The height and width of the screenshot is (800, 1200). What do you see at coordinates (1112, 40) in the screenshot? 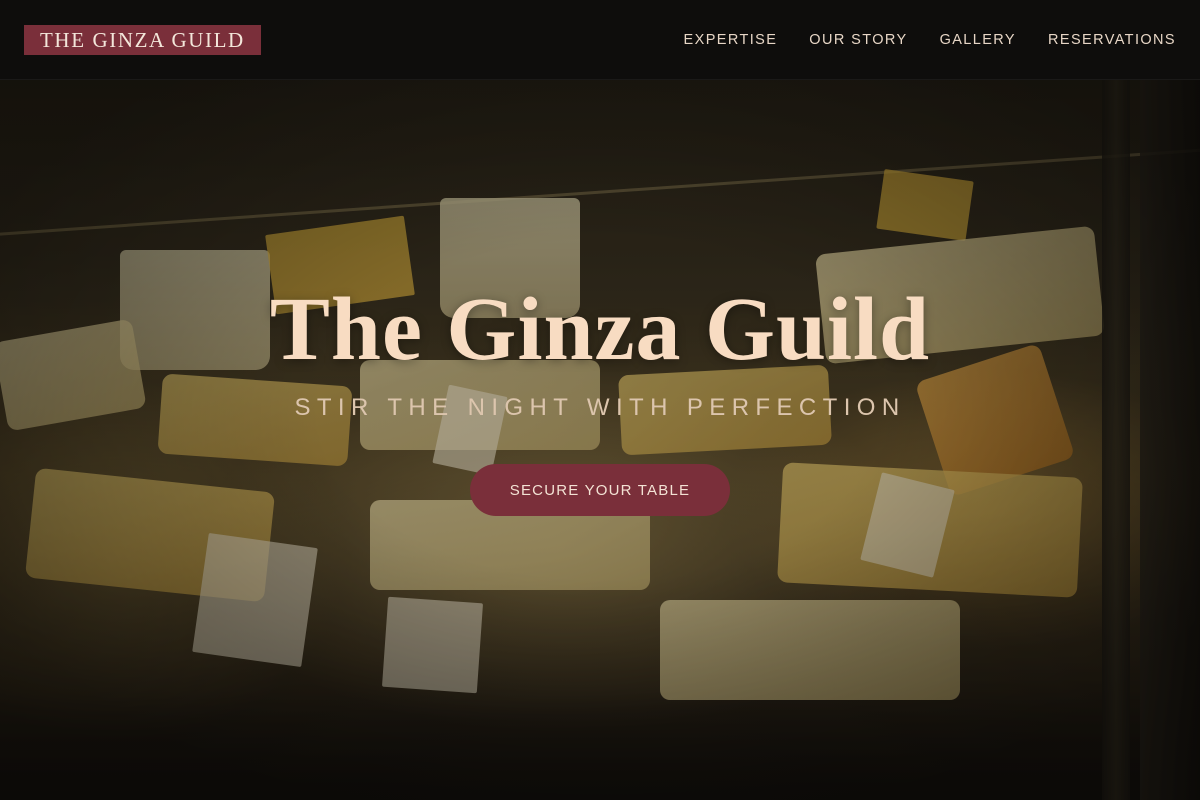
I see `nav-link-reservations: RESERVATIONS` at bounding box center [1112, 40].